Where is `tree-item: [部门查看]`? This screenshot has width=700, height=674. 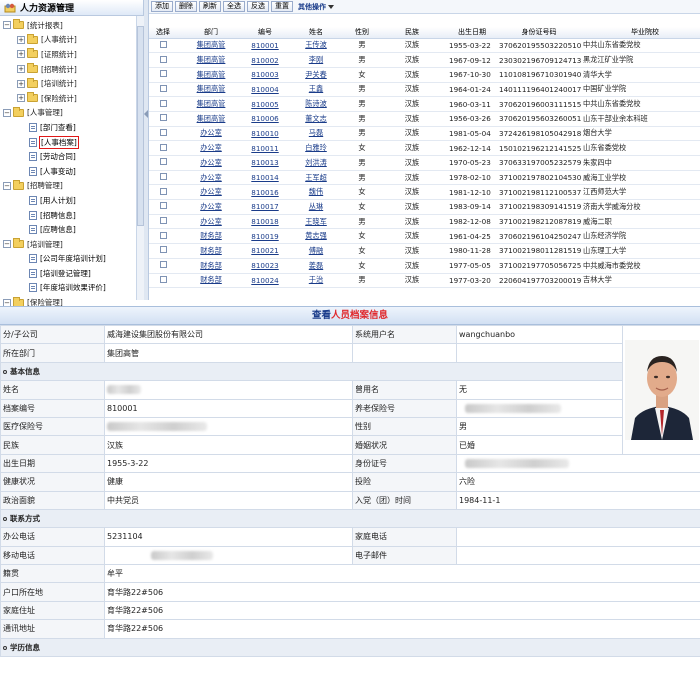 tree-item: [部门查看] is located at coordinates (73, 127).